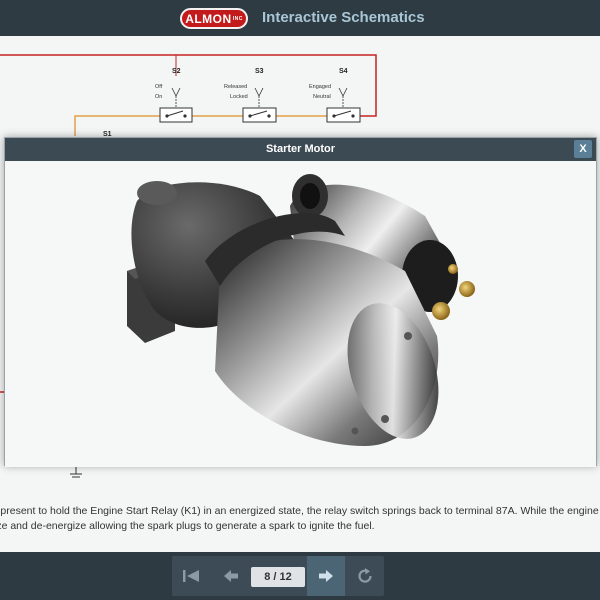 The image size is (600, 600). What do you see at coordinates (343, 71) in the screenshot?
I see `switch-s4-label: S4` at bounding box center [343, 71].